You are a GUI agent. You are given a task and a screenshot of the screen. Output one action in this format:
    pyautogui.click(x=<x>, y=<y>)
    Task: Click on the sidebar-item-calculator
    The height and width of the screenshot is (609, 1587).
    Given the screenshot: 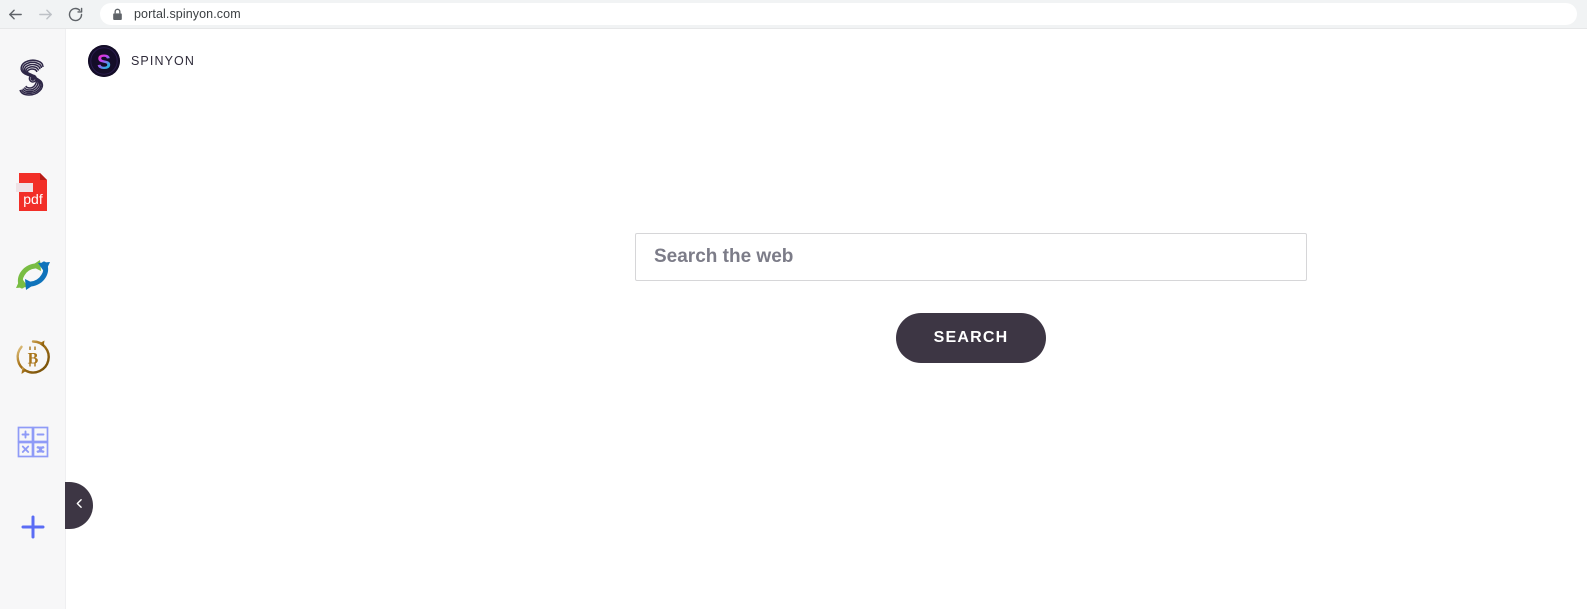 What is the action you would take?
    pyautogui.click(x=33, y=442)
    